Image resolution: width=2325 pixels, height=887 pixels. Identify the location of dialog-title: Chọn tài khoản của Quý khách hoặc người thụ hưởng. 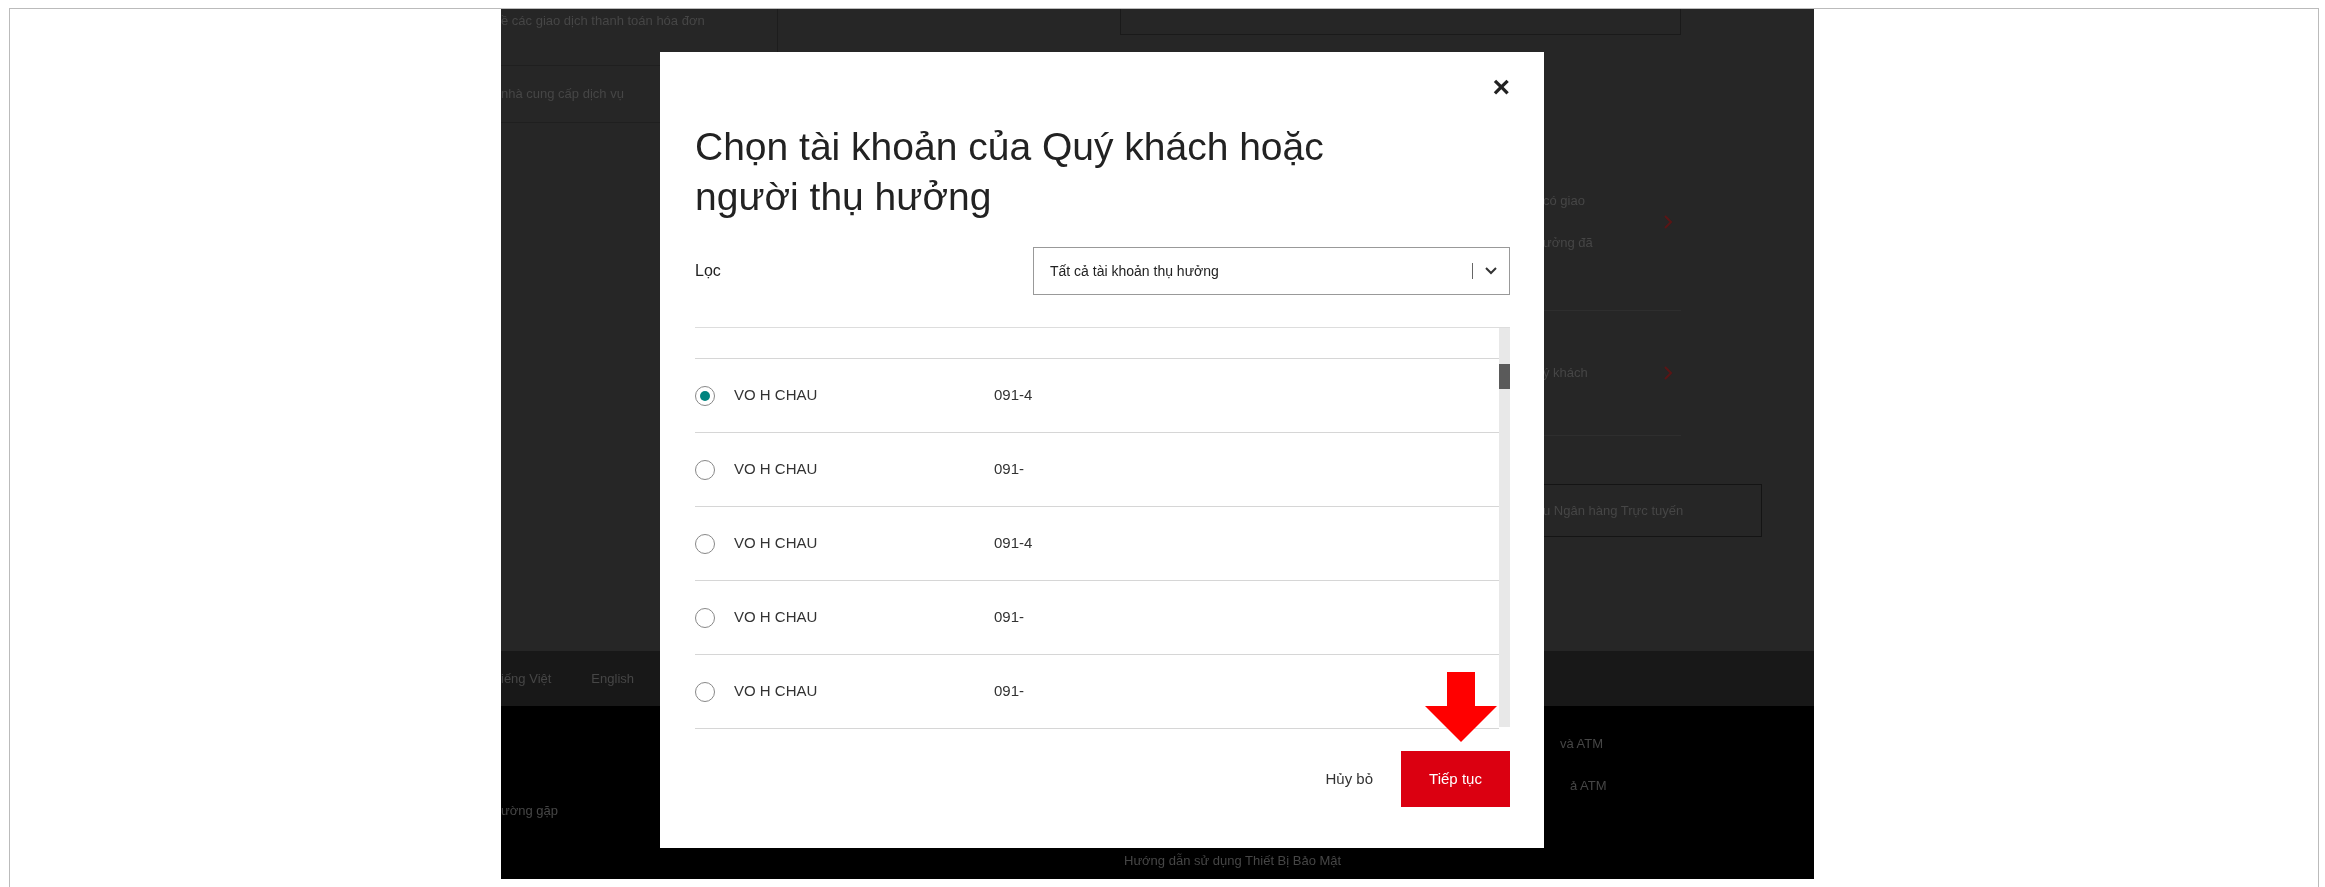
(1010, 172).